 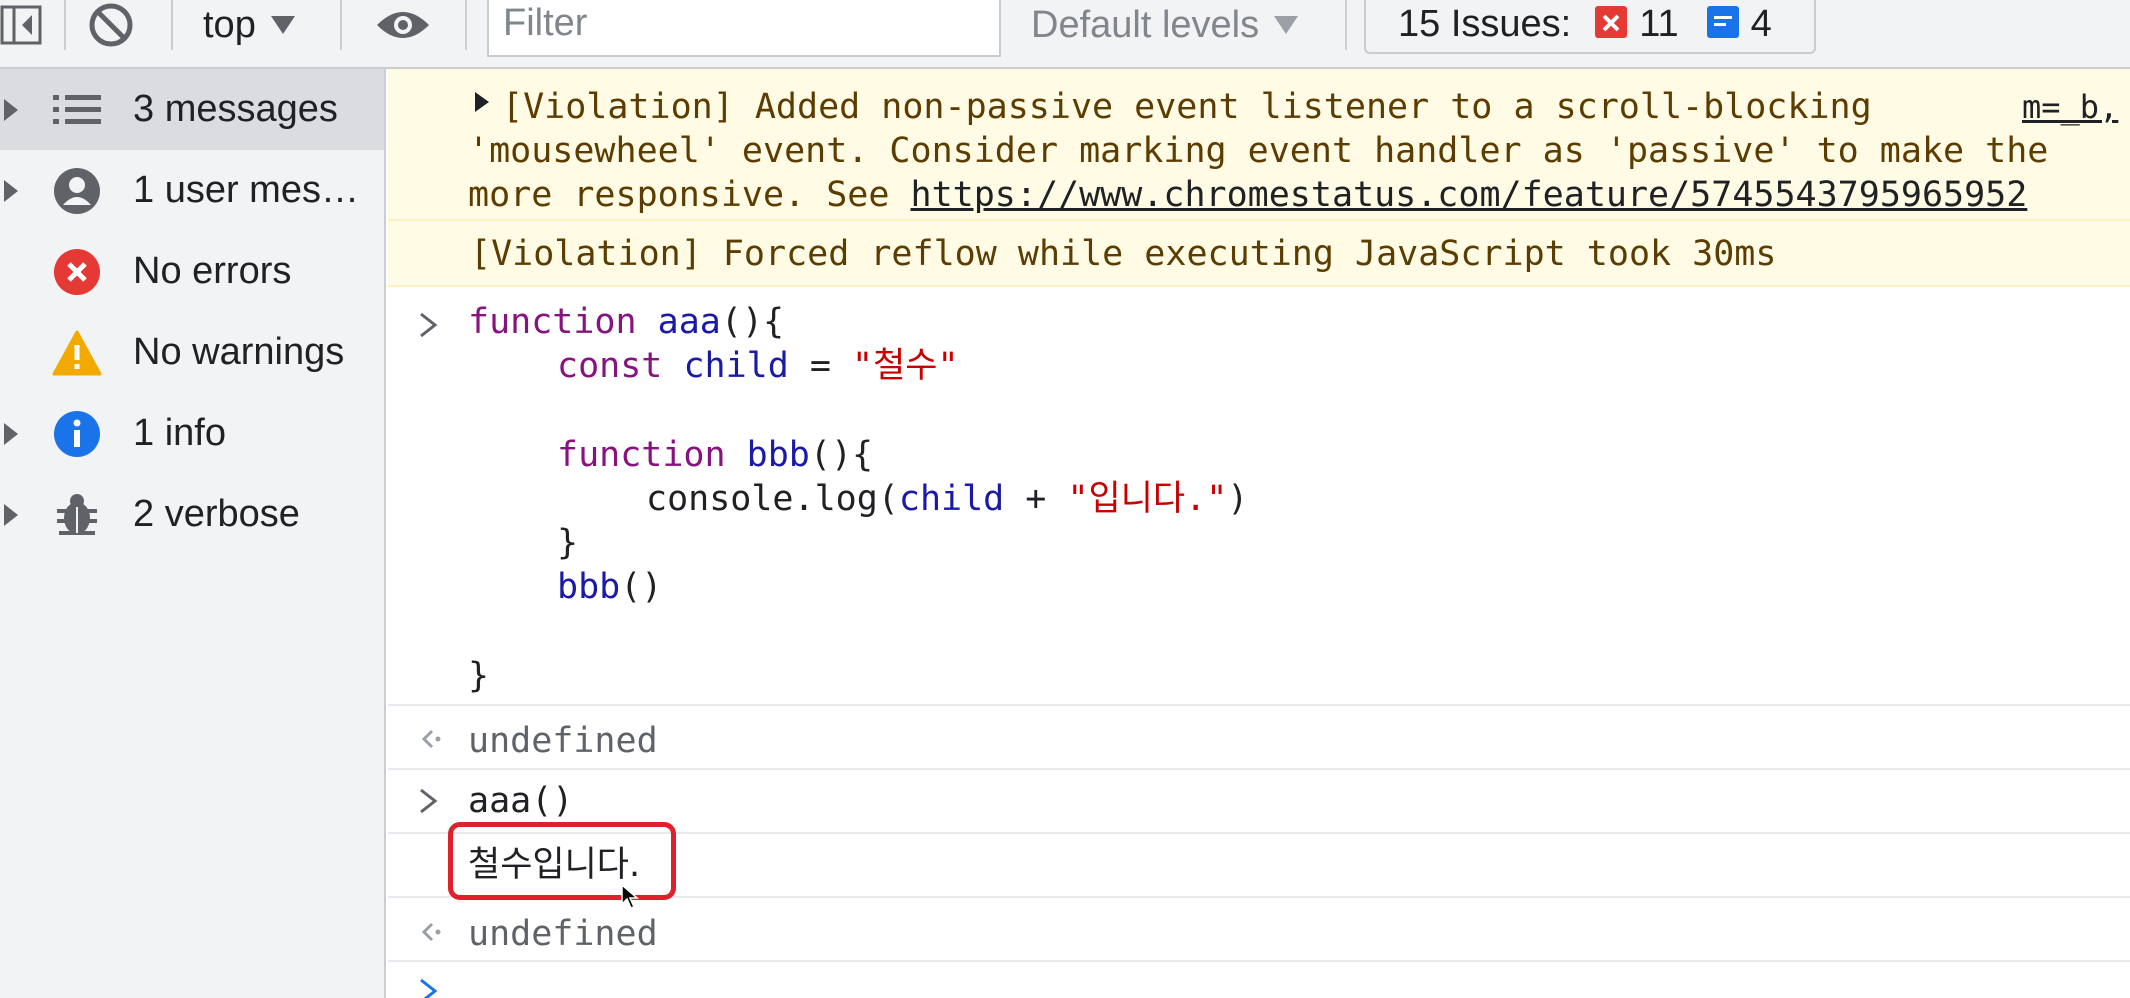 What do you see at coordinates (1147, 499) in the screenshot?
I see `string-literal: "입니다."` at bounding box center [1147, 499].